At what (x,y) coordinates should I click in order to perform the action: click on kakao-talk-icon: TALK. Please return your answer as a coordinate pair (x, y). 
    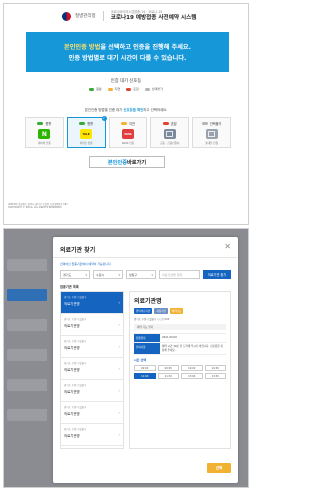
    Looking at the image, I should click on (86, 134).